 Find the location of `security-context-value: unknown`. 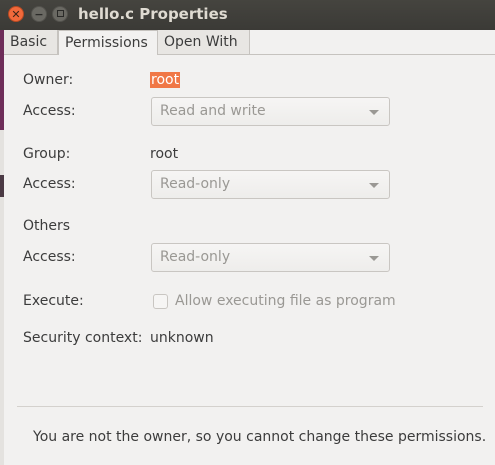

security-context-value: unknown is located at coordinates (182, 338).